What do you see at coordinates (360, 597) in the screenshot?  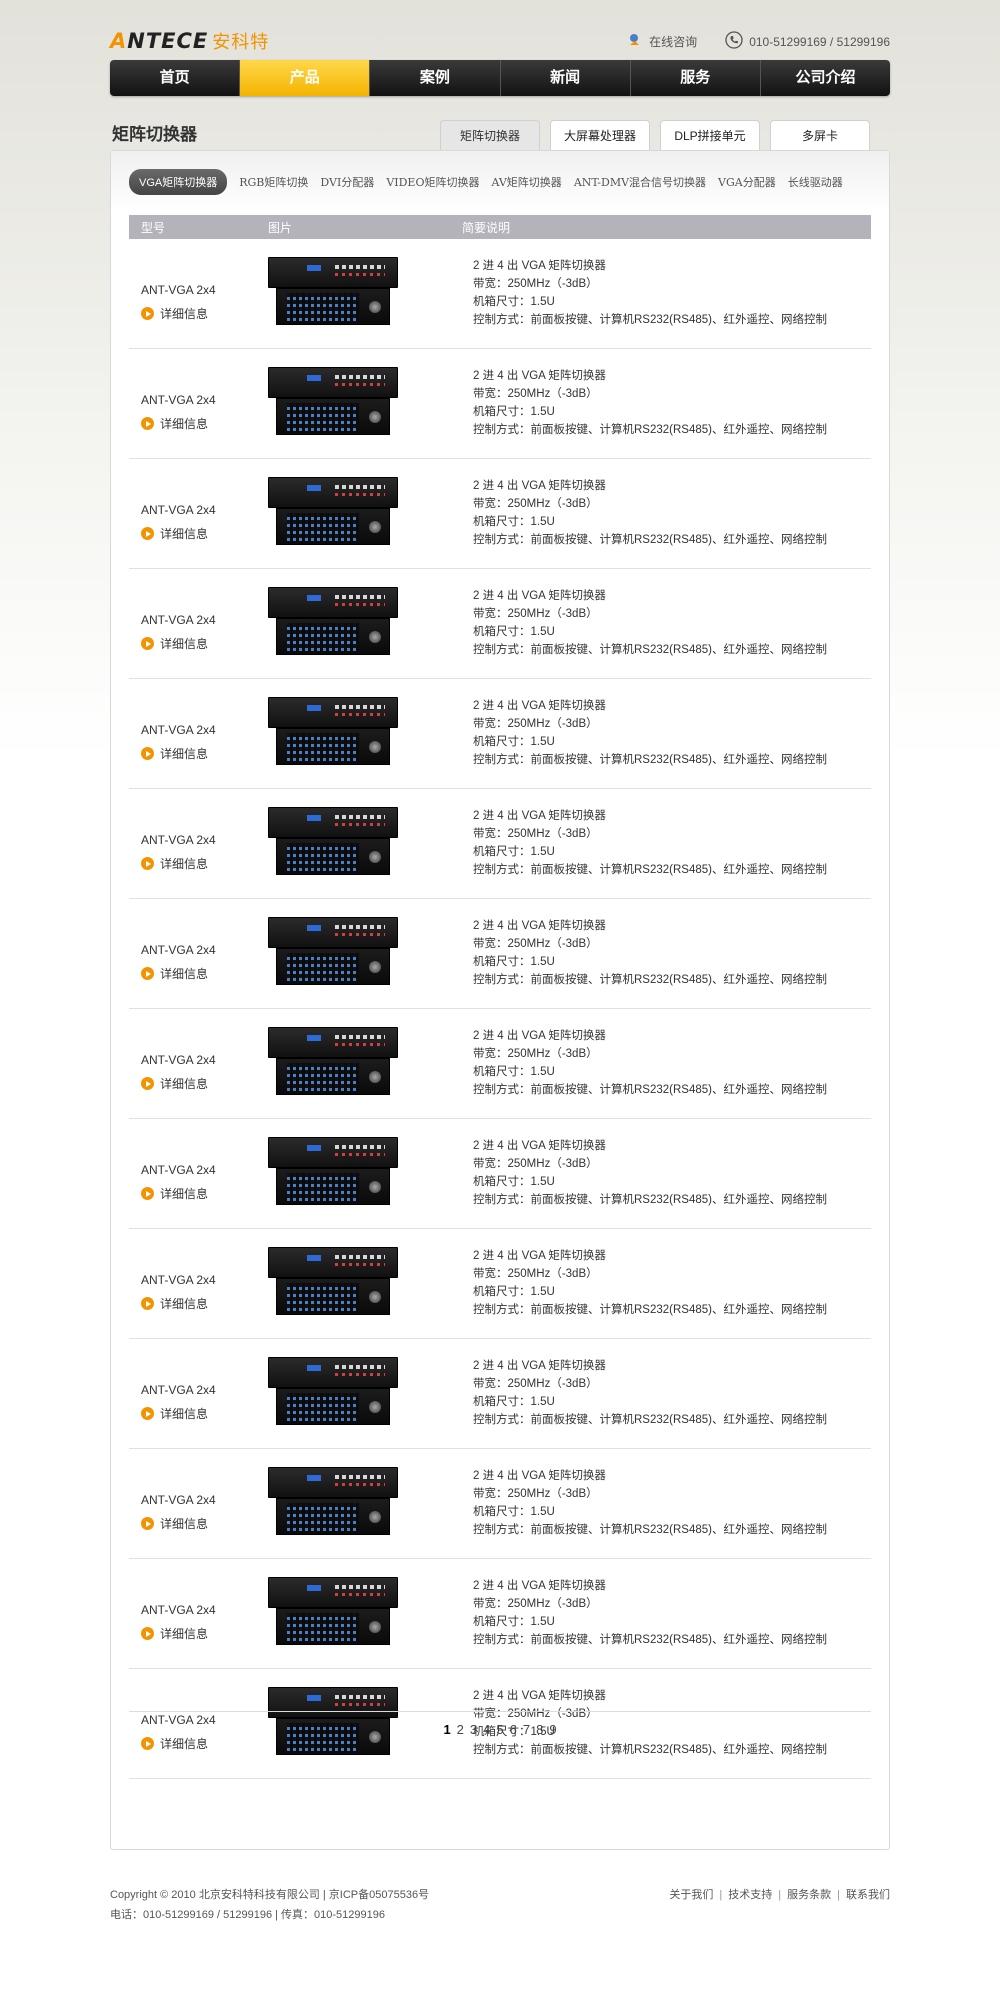 I see `device-buttons` at bounding box center [360, 597].